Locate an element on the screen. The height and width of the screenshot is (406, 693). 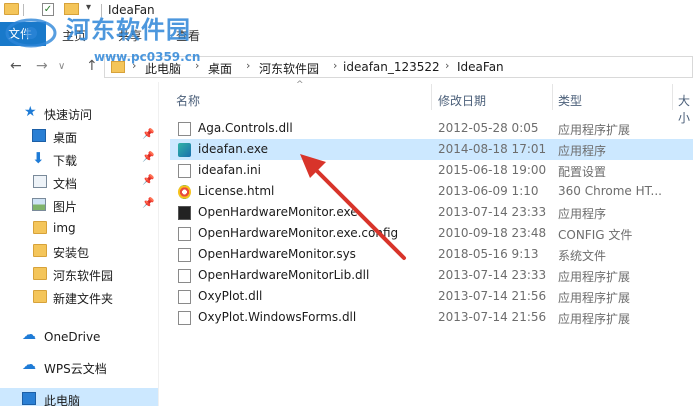
sort-ascending-icon: ^ is located at coordinates (300, 85).